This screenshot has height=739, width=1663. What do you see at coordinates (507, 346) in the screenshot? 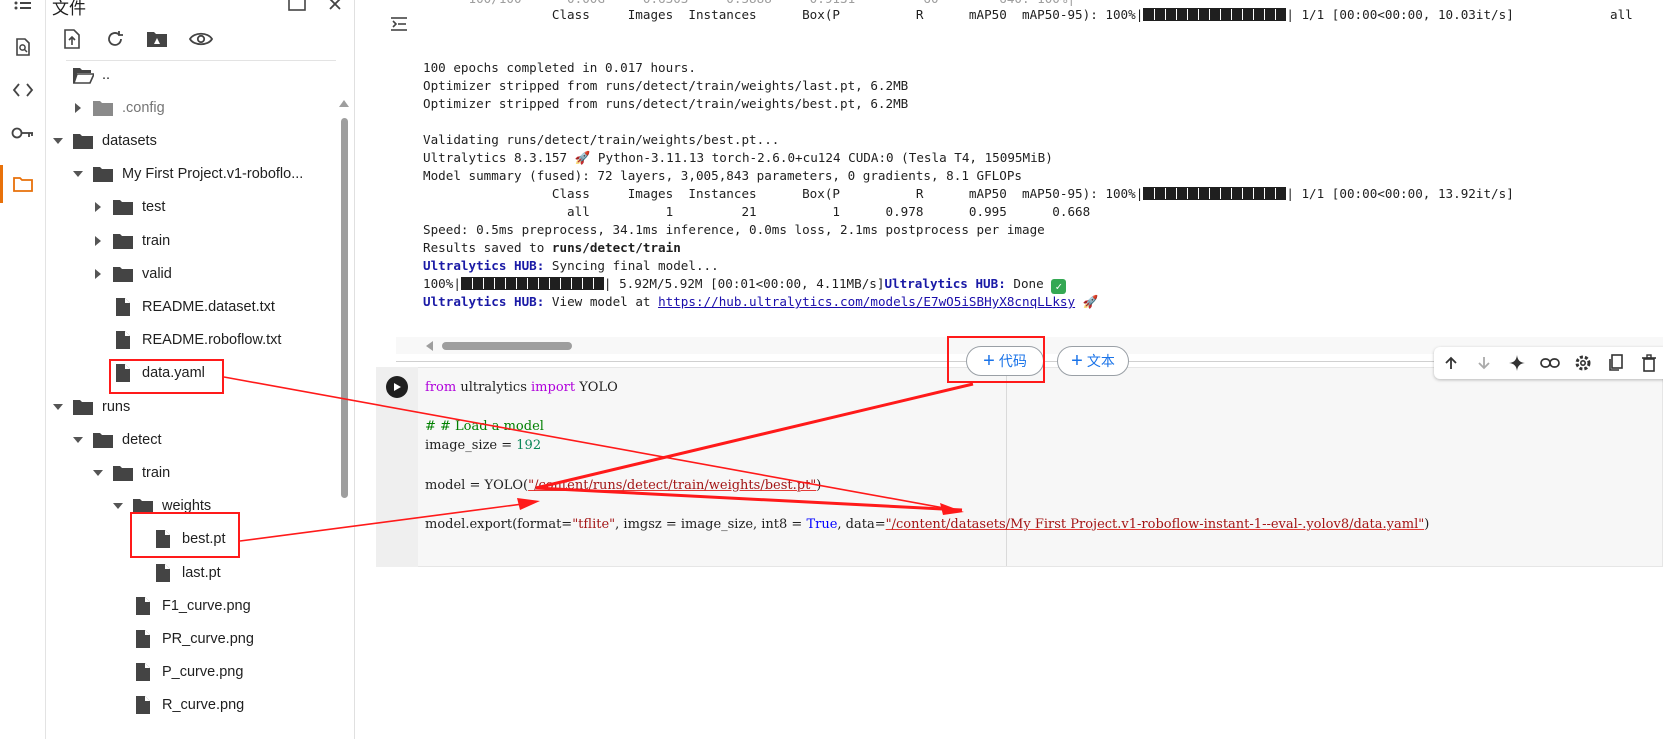
I see `output-hscrollbar` at bounding box center [507, 346].